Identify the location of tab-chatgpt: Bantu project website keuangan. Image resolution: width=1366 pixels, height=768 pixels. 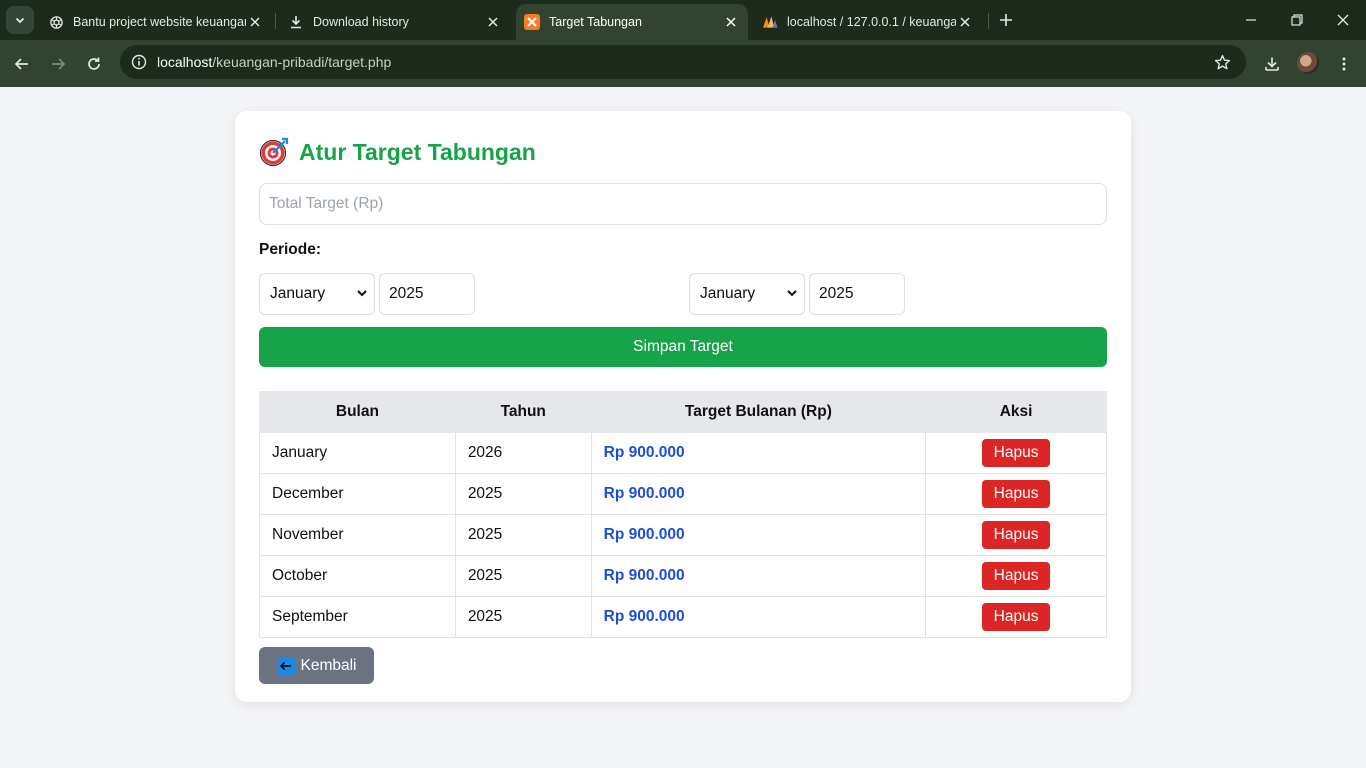
(156, 22).